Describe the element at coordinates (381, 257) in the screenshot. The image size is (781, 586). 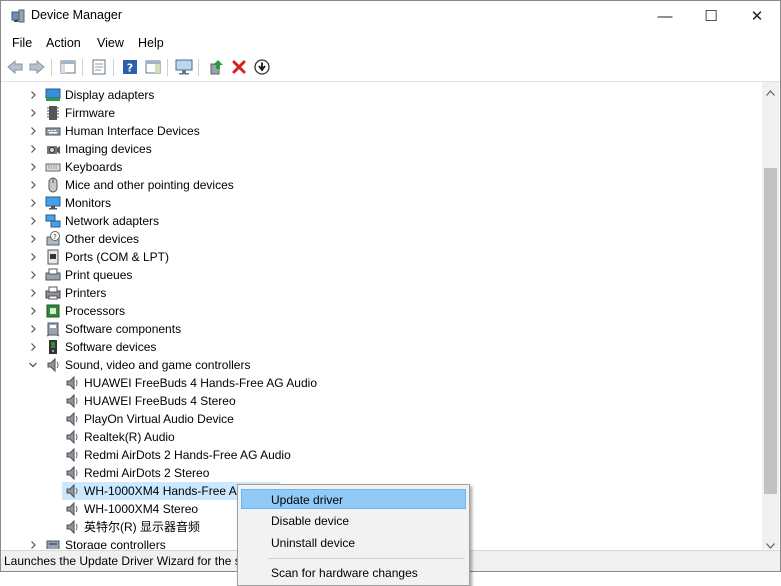
I see `tree-category: Ports (COM & LPT)` at that location.